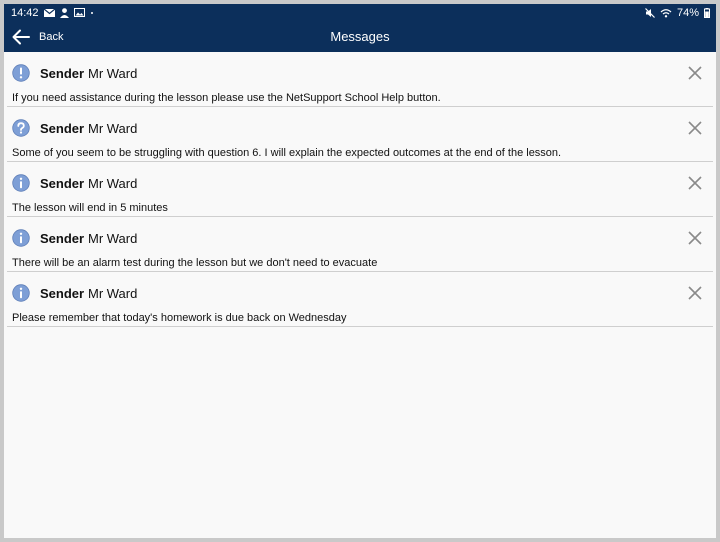 This screenshot has width=720, height=542. I want to click on message-text: The lesson will end in 5 minutes, so click(90, 208).